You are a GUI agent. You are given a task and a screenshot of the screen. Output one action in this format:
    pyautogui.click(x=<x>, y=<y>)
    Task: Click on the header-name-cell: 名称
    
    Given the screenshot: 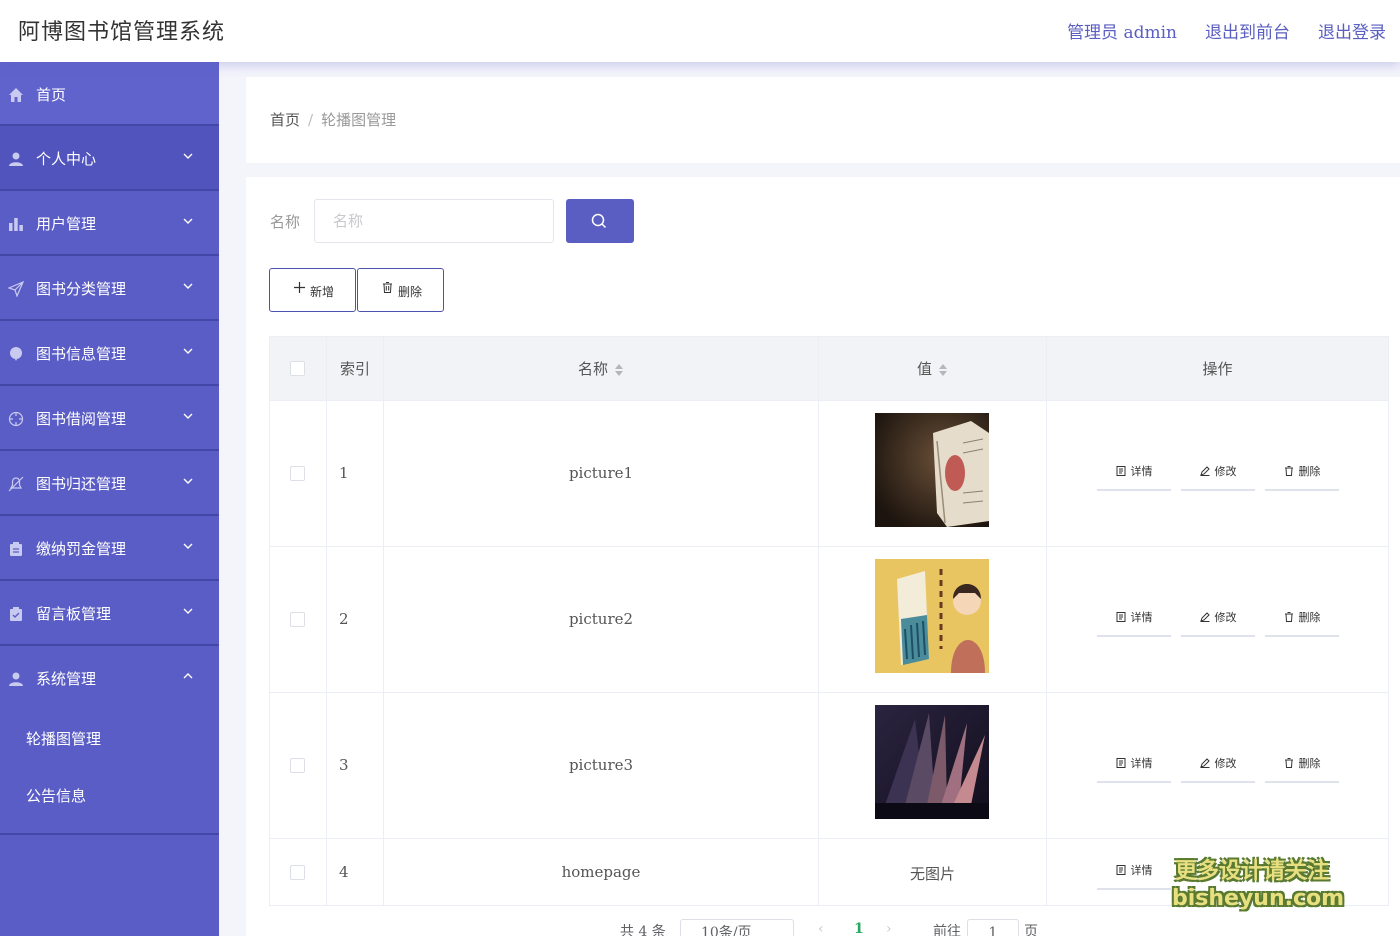 What is the action you would take?
    pyautogui.click(x=601, y=368)
    